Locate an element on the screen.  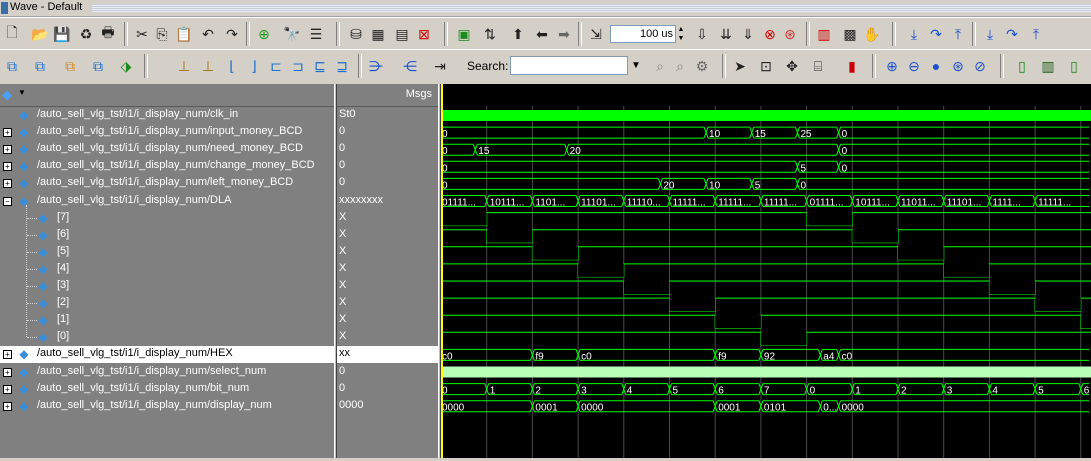
signal-row: ◆ [2] is located at coordinates (167, 303).